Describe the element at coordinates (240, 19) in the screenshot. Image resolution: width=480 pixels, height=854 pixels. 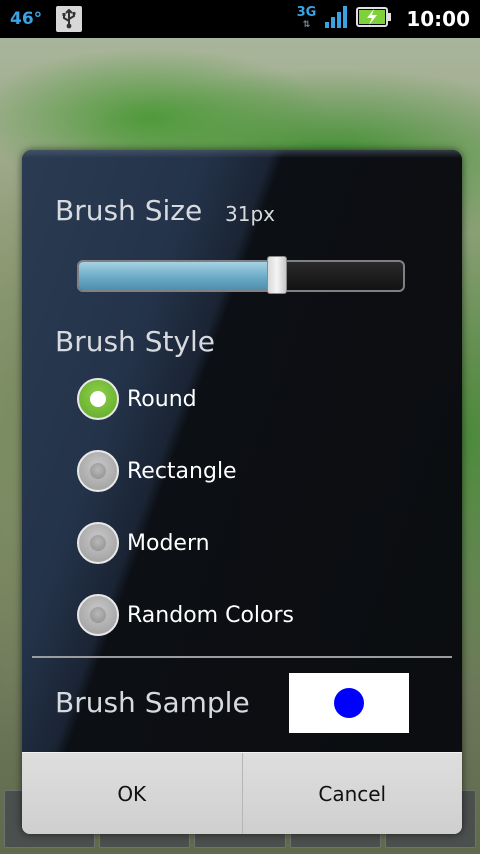
I see `status-bar: 46° 3G ⇅ 10:00` at that location.